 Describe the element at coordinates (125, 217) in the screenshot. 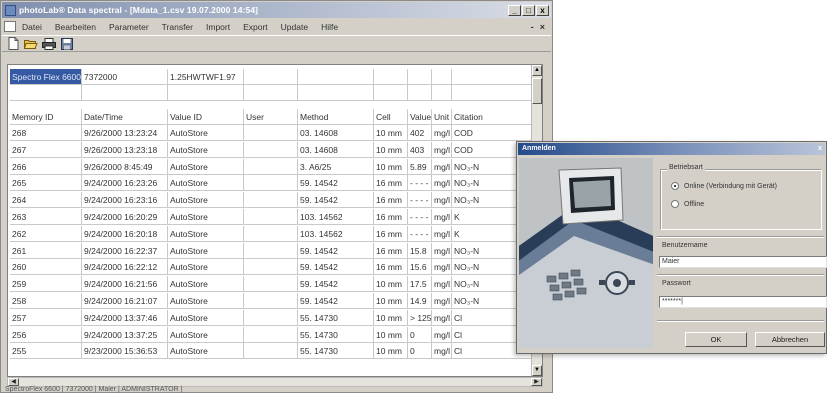

I see `table-cell: 9/24/2000 16:20:29` at that location.